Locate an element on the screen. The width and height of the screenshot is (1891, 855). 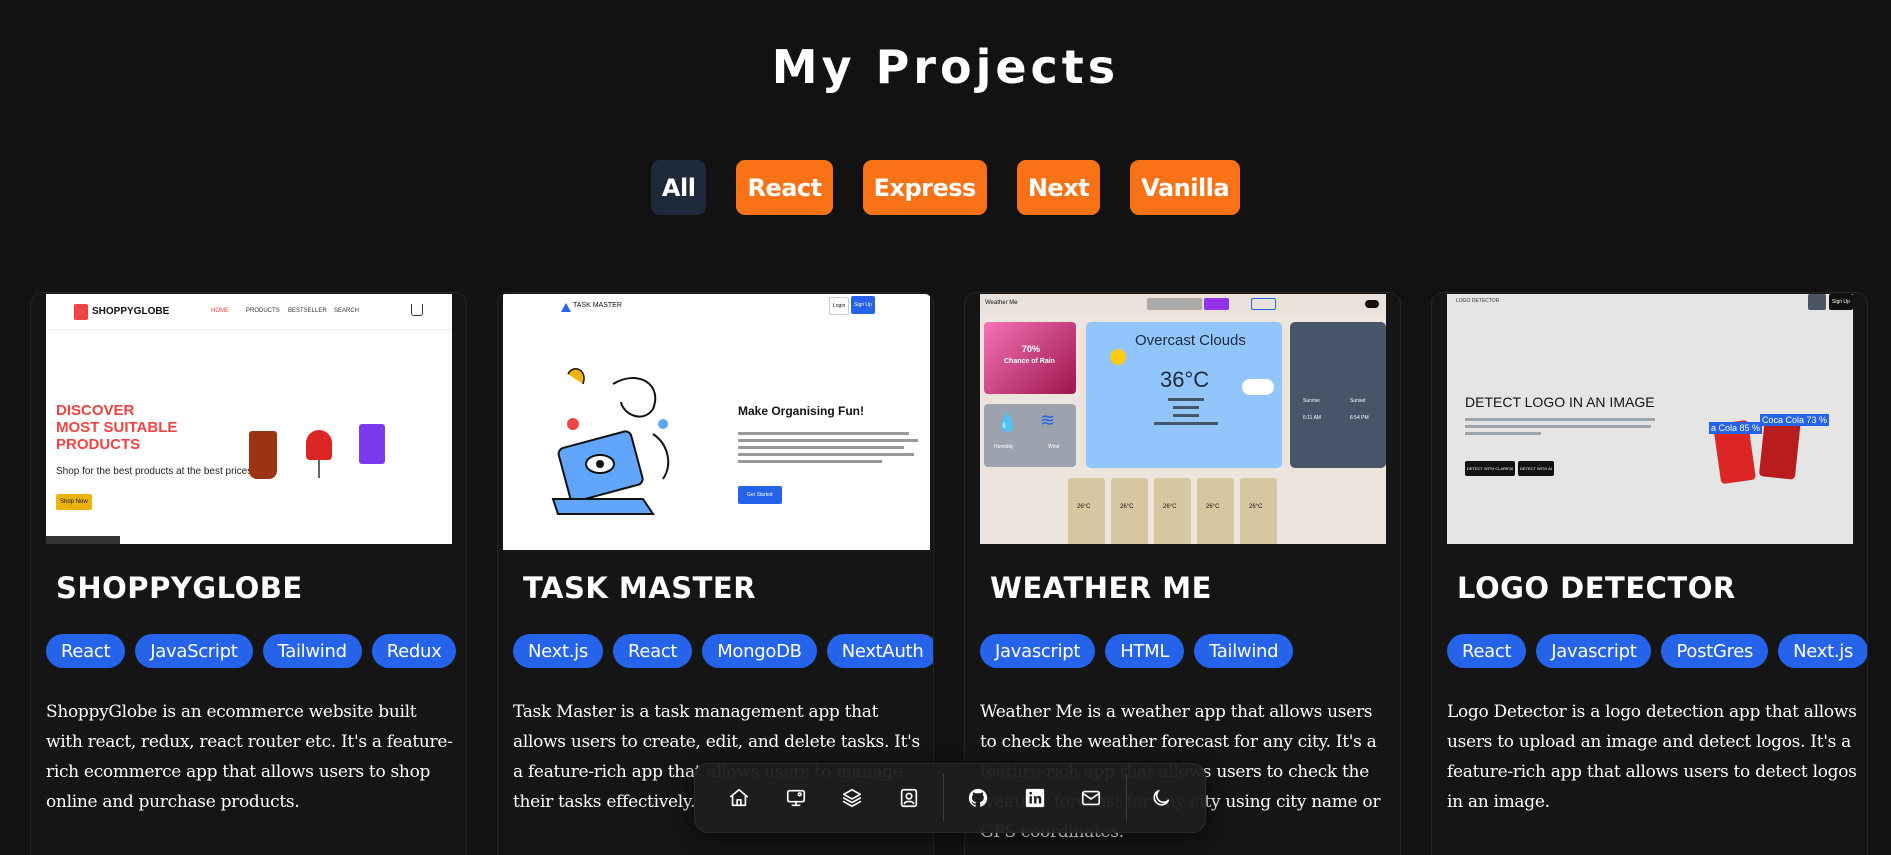
thumb-headline-2: MOST SUITABLE is located at coordinates (117, 427).